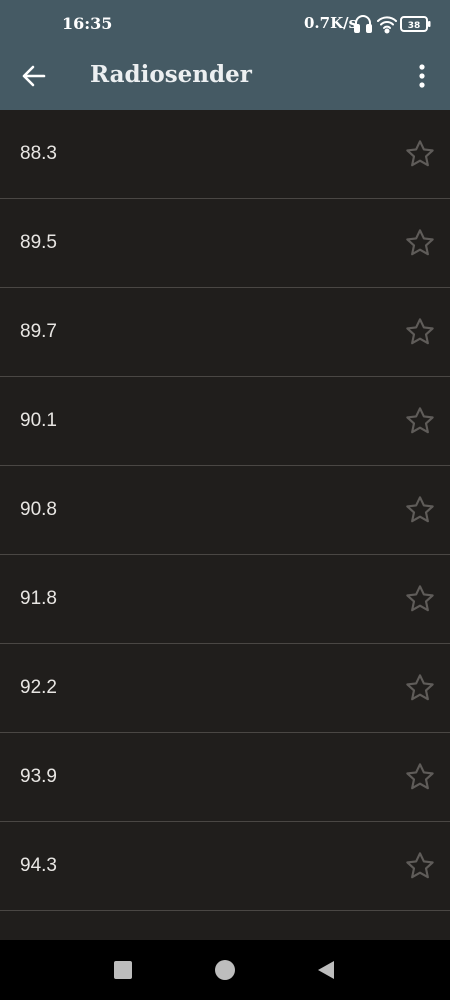  Describe the element at coordinates (225, 866) in the screenshot. I see `station-row: 94.3` at that location.